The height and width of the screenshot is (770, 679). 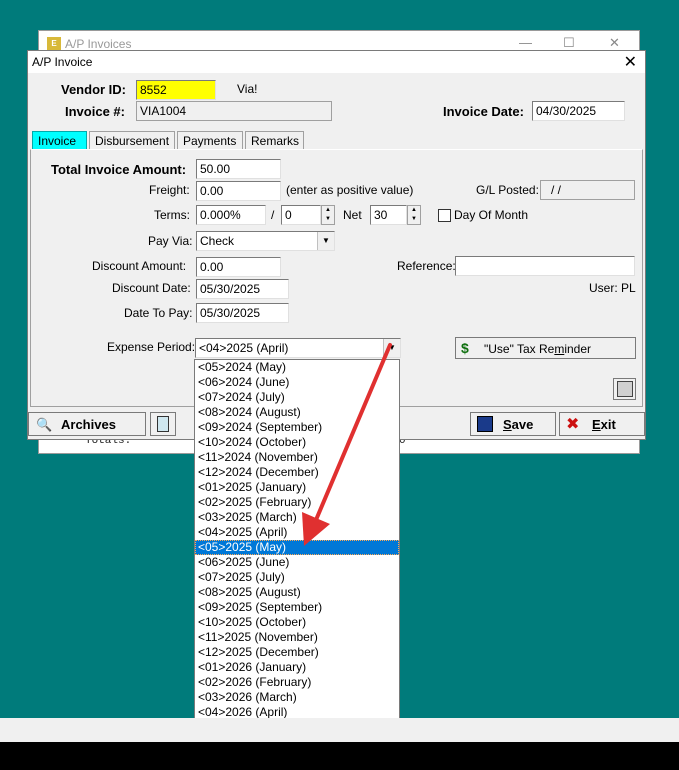 I want to click on annotation-arrow-overlay, so click(x=347, y=444).